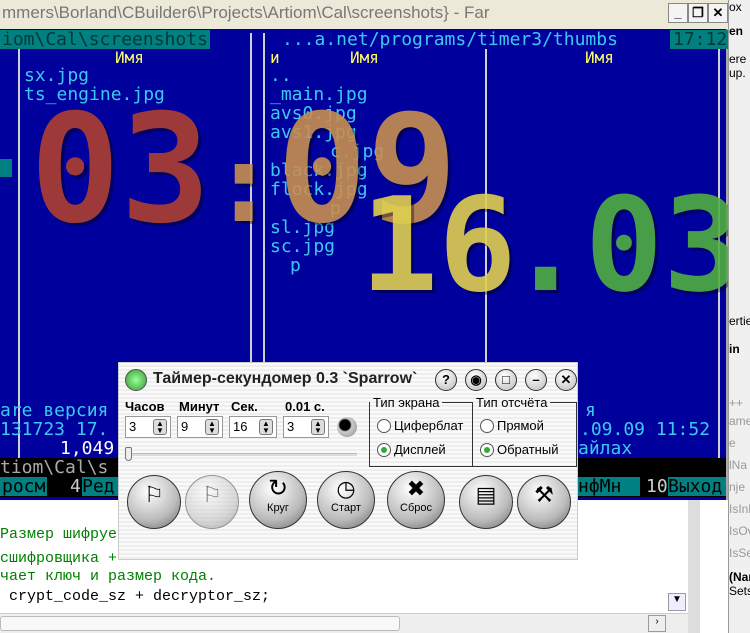 Image resolution: width=750 pixels, height=633 pixels. What do you see at coordinates (677, 602) in the screenshot?
I see `scroll-down-button: ▼` at bounding box center [677, 602].